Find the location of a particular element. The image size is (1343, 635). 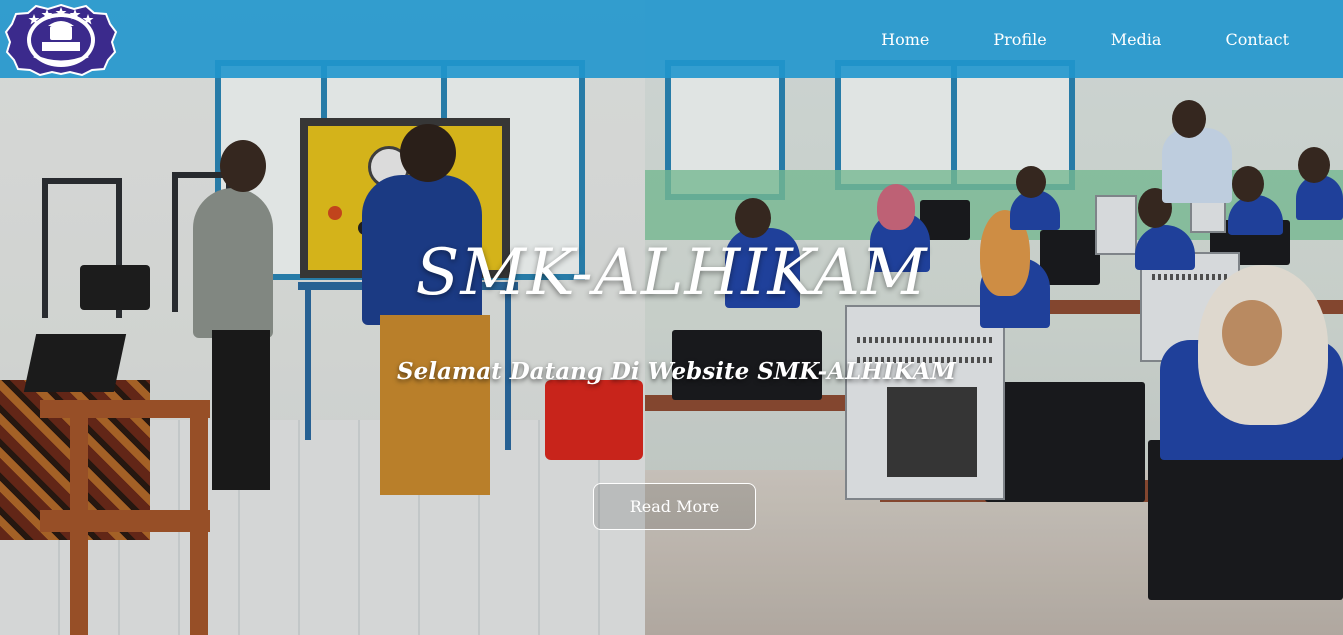

main-nav: Home Profile Media Contact is located at coordinates (1080, 39).